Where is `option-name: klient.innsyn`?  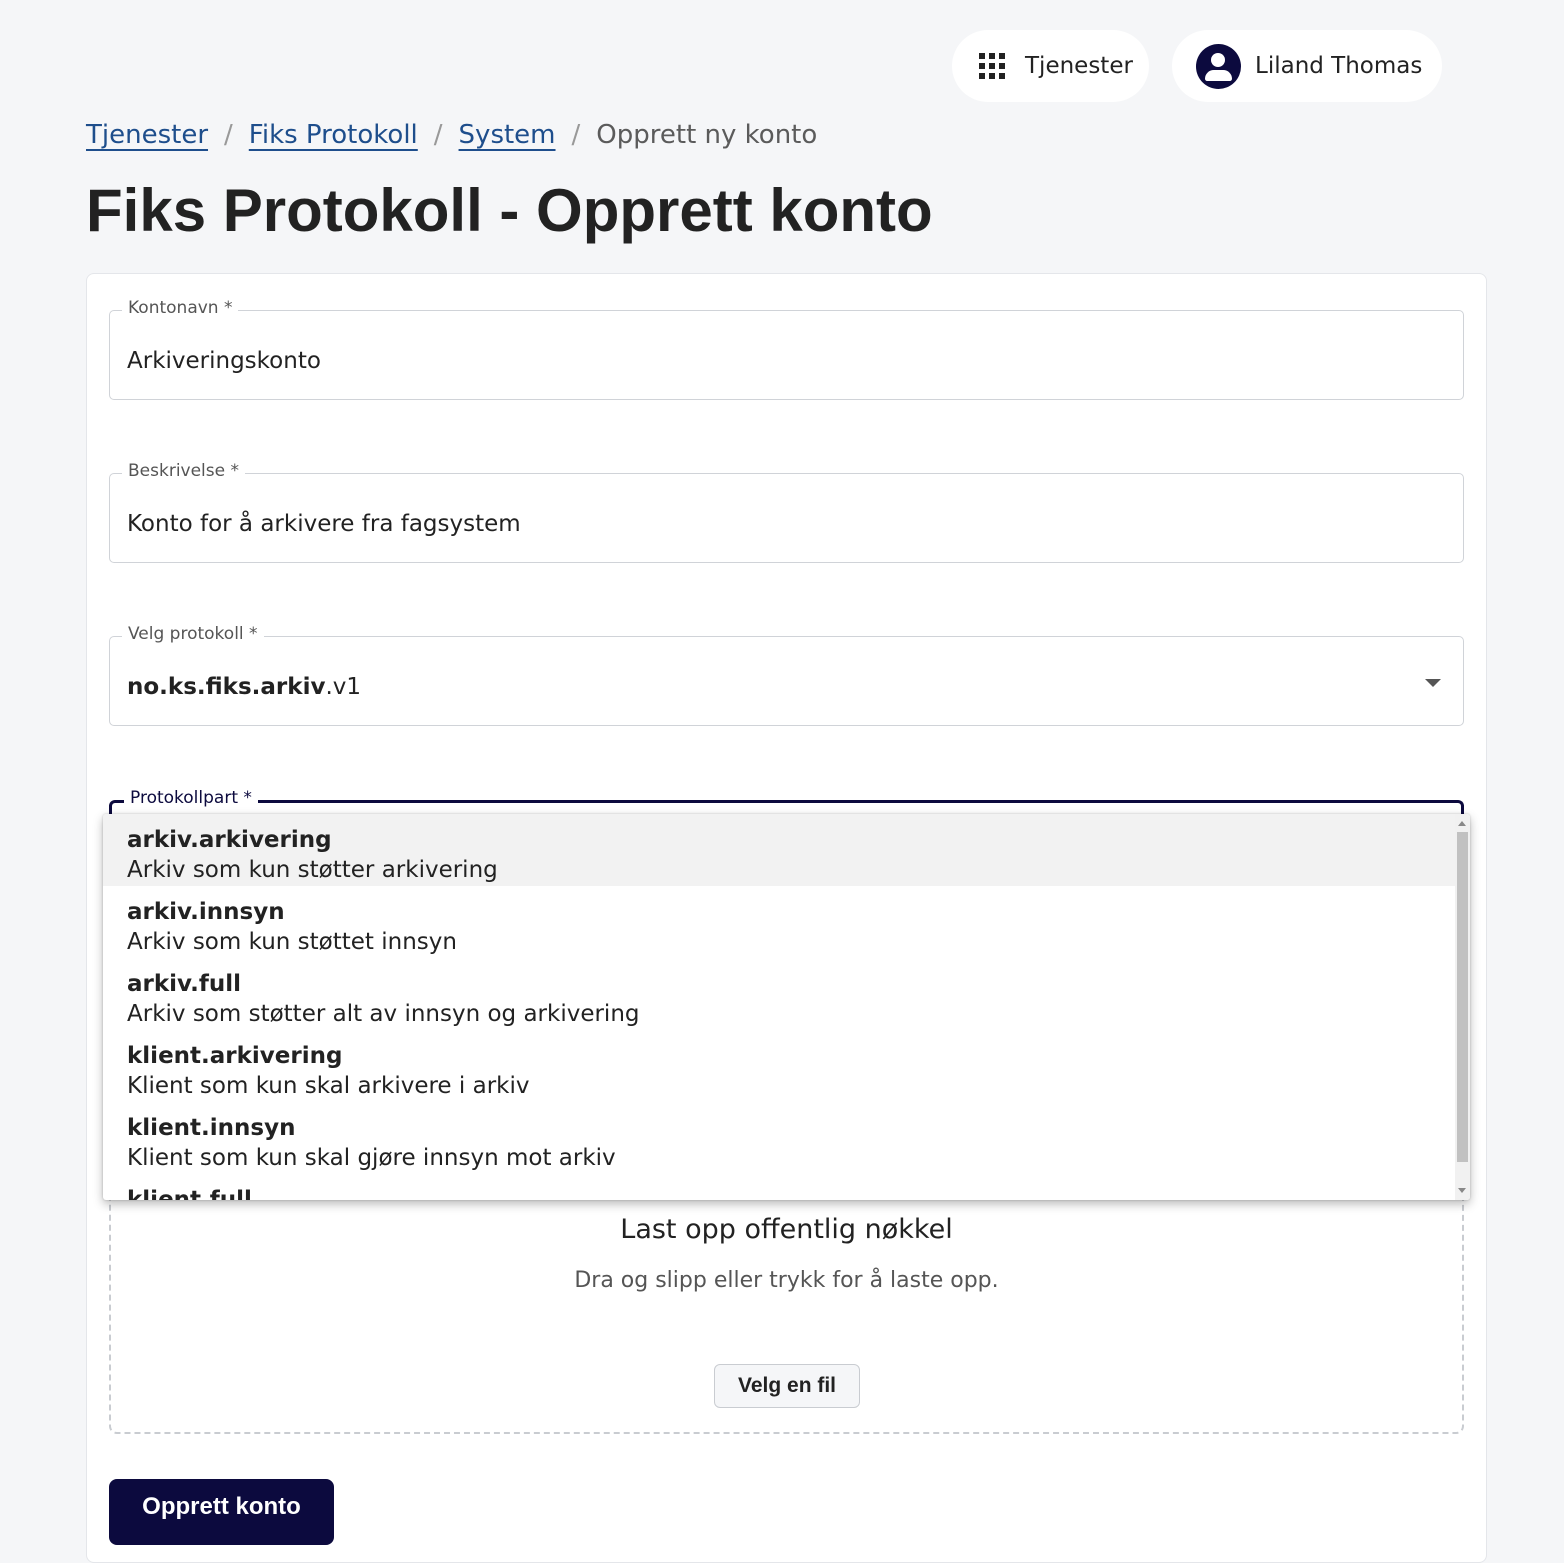
option-name: klient.innsyn is located at coordinates (211, 1128).